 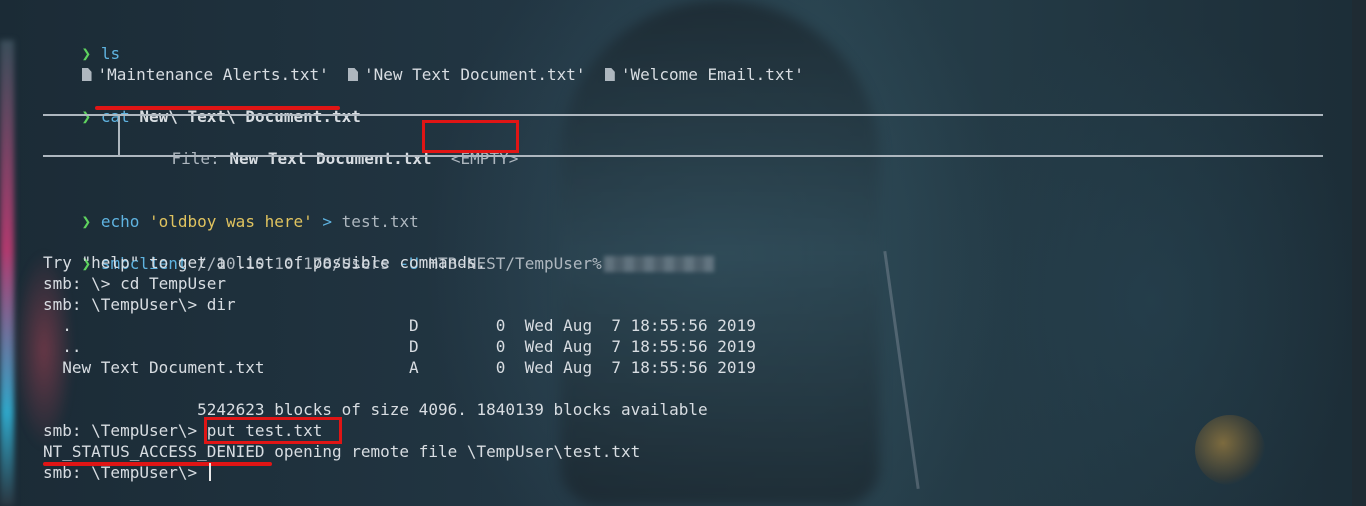 What do you see at coordinates (399, 346) in the screenshot?
I see `dir-row: .. D 0 Wed Aug 7 18:55:56 2019` at bounding box center [399, 346].